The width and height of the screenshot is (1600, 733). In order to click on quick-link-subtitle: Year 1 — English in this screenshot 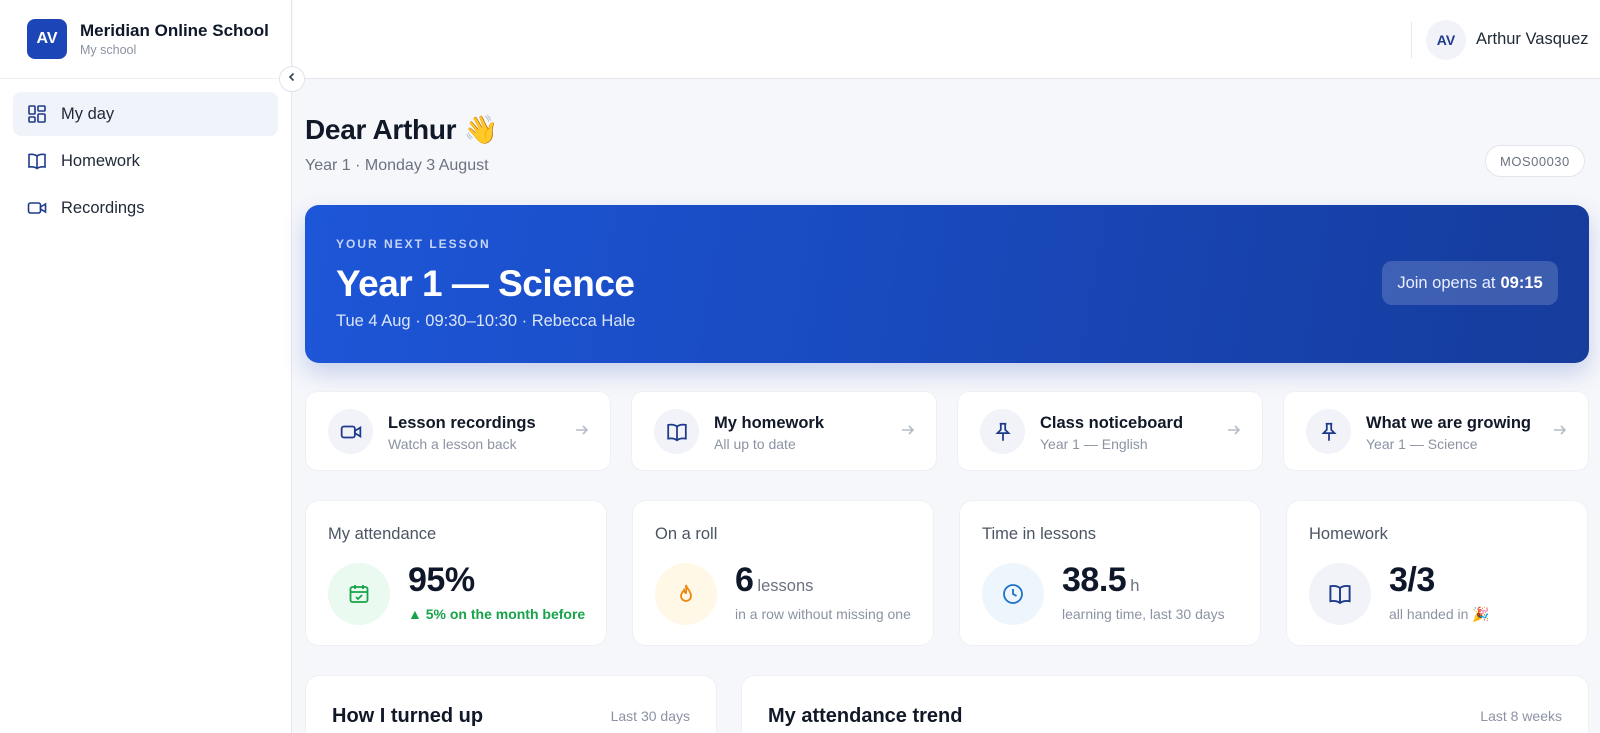, I will do `click(1094, 444)`.